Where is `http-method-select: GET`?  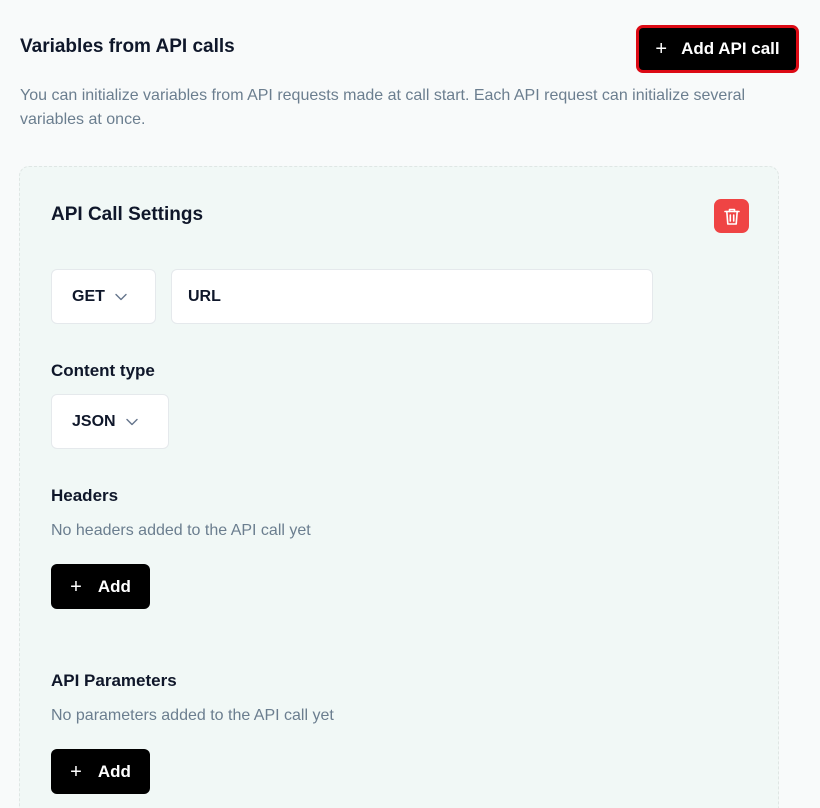 http-method-select: GET is located at coordinates (103, 296).